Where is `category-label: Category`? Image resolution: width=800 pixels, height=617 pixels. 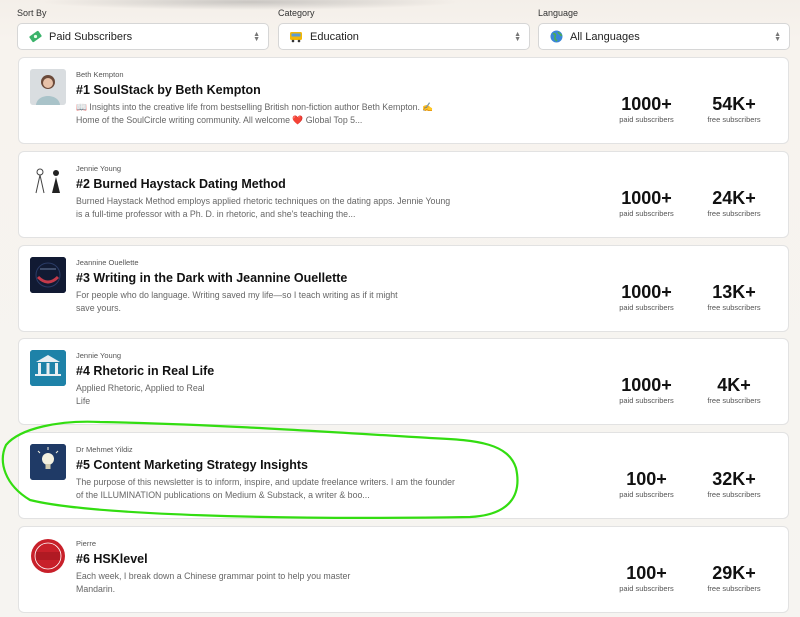
category-label: Category is located at coordinates (296, 13).